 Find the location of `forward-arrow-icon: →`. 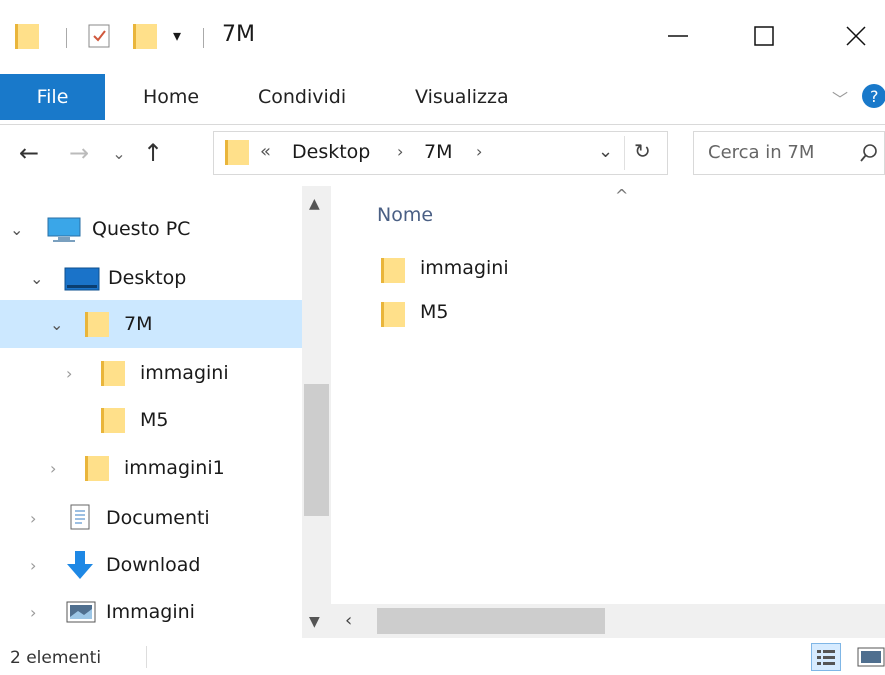

forward-arrow-icon: → is located at coordinates (79, 153).